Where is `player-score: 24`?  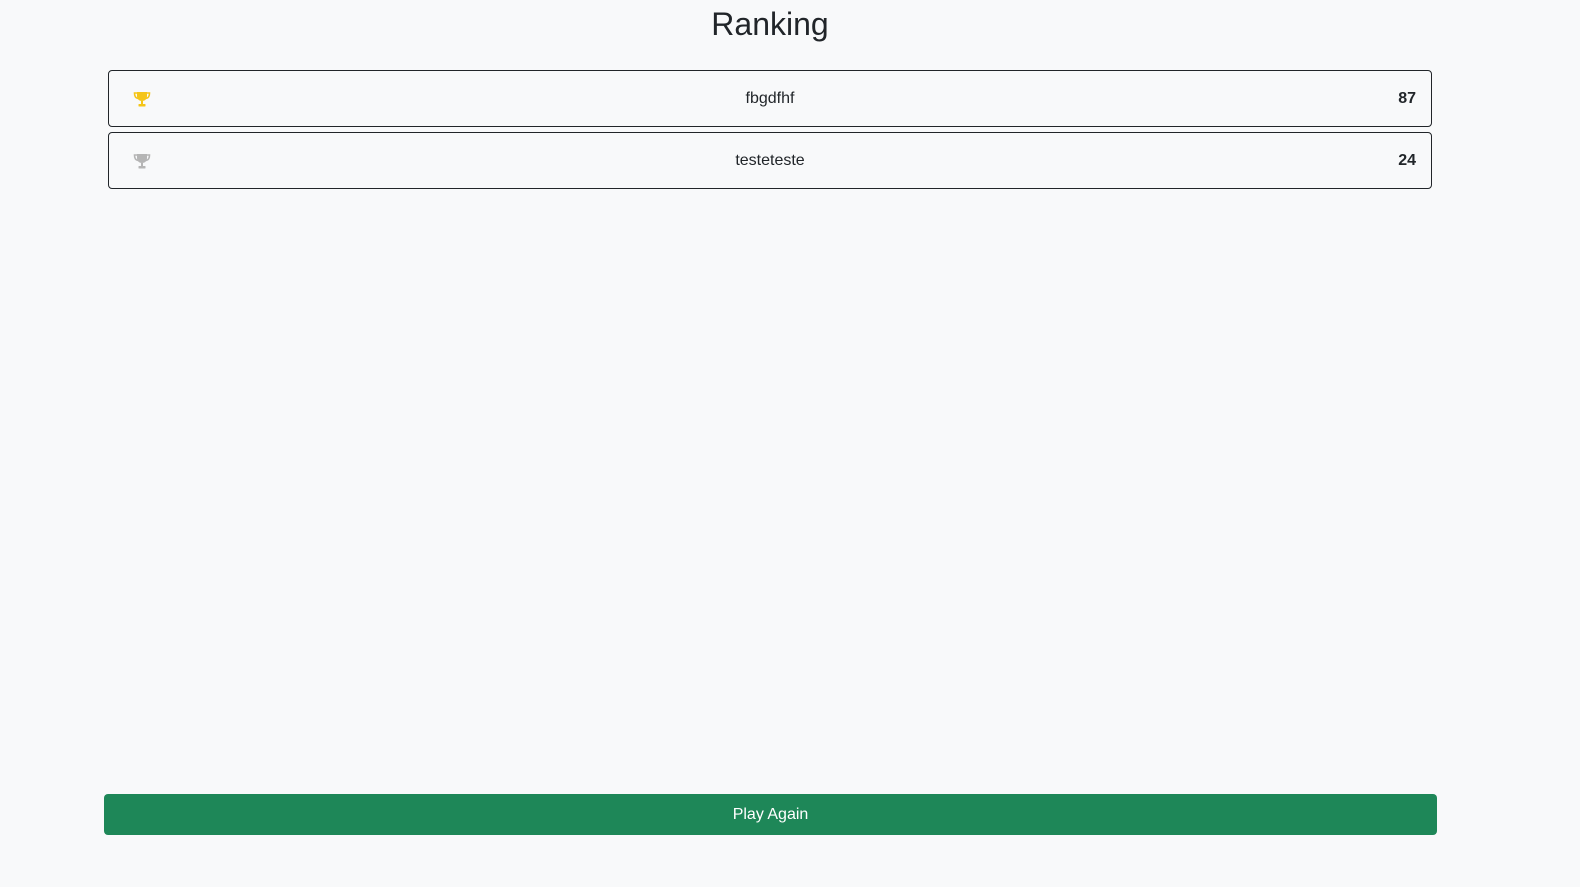 player-score: 24 is located at coordinates (1407, 160).